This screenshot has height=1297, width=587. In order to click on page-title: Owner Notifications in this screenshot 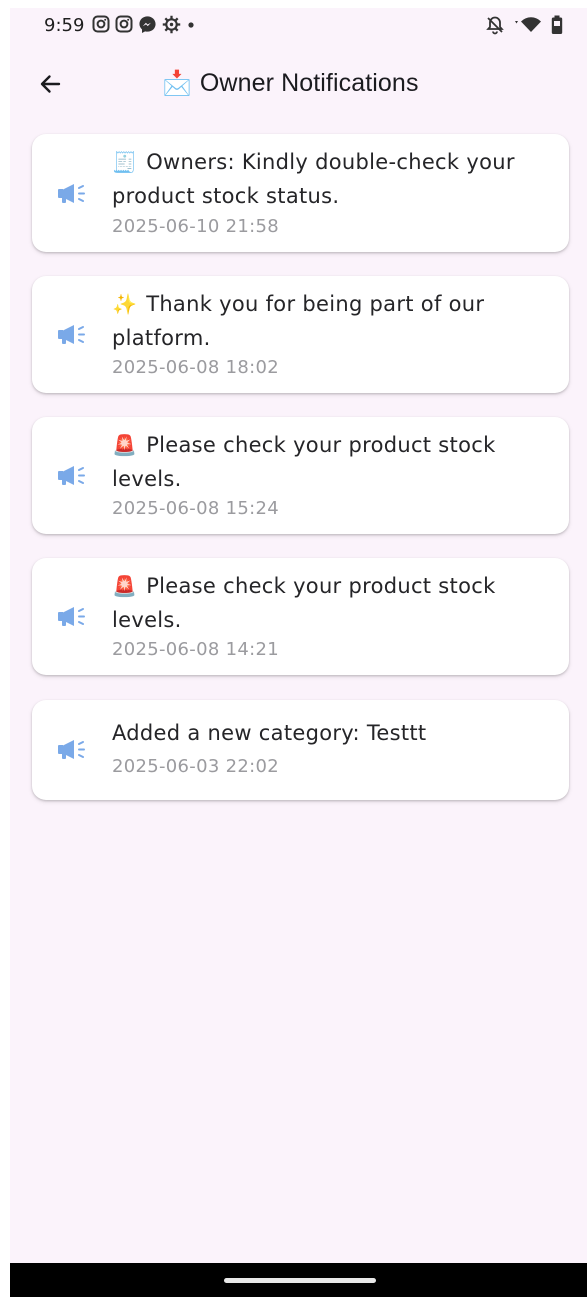, I will do `click(309, 82)`.